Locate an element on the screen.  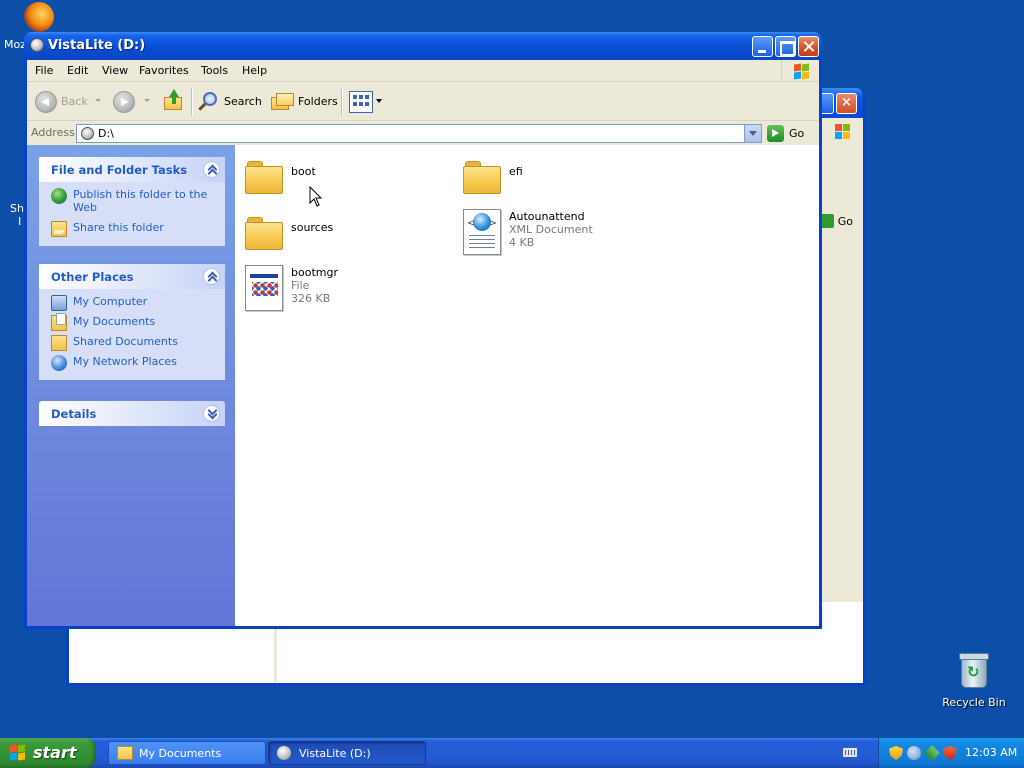
expand-chevron-icon is located at coordinates (211, 413).